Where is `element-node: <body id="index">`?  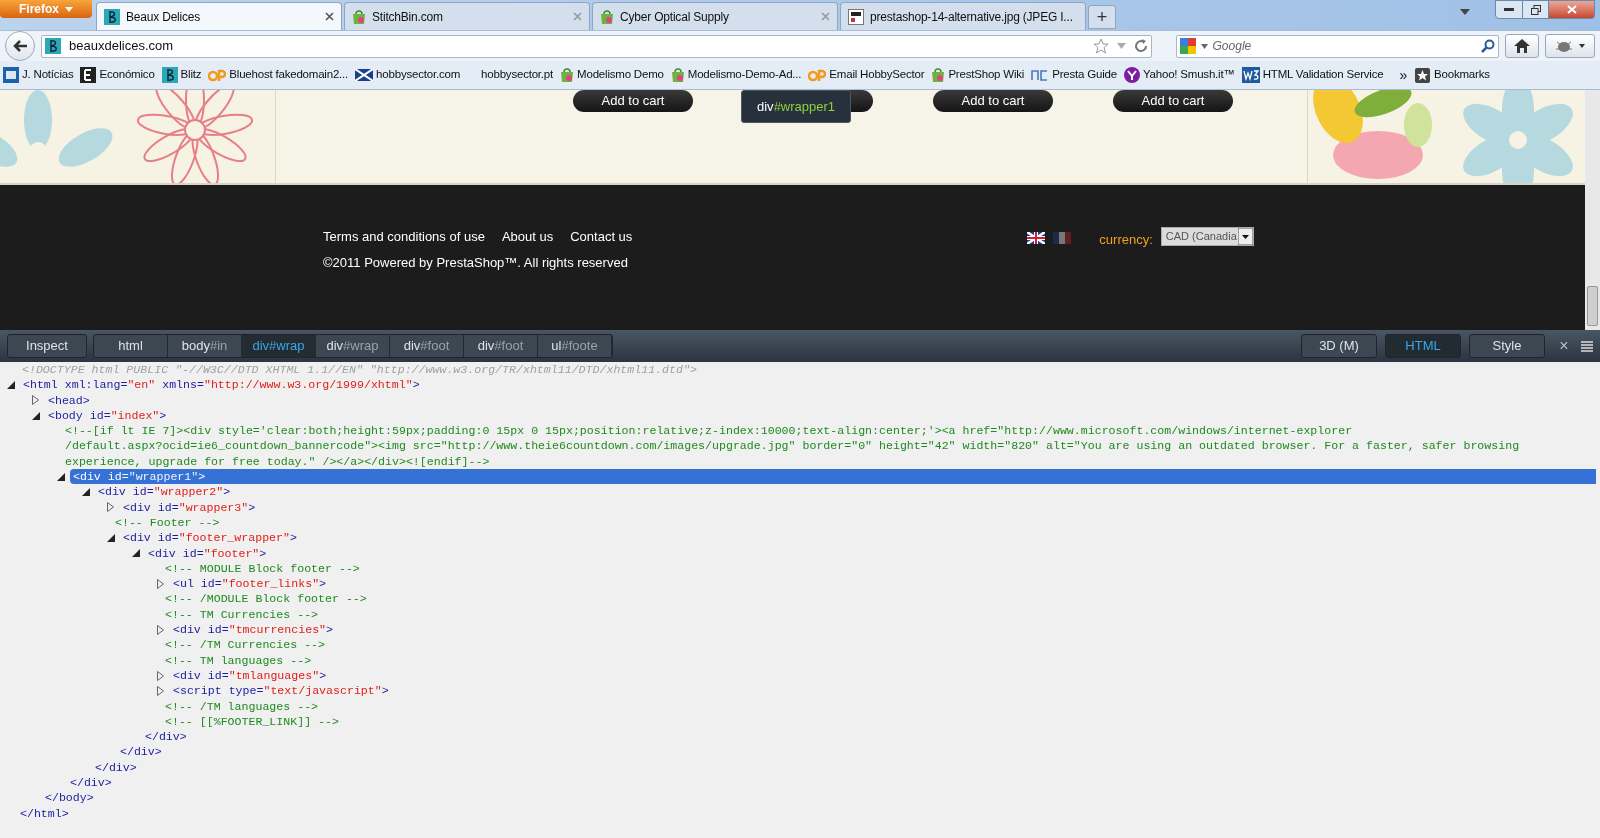
element-node: <body id="index"> is located at coordinates (106, 416).